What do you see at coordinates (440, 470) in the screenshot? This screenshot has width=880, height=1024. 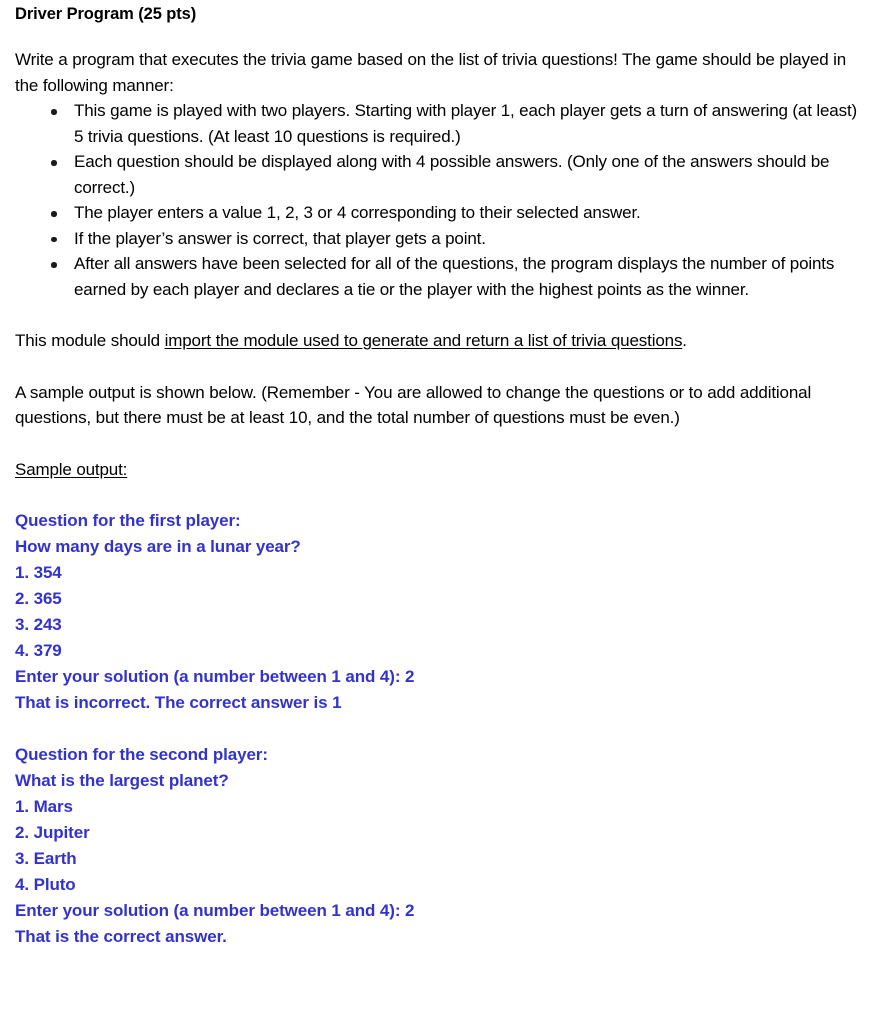 I see `sample-output-heading: Sample output:` at bounding box center [440, 470].